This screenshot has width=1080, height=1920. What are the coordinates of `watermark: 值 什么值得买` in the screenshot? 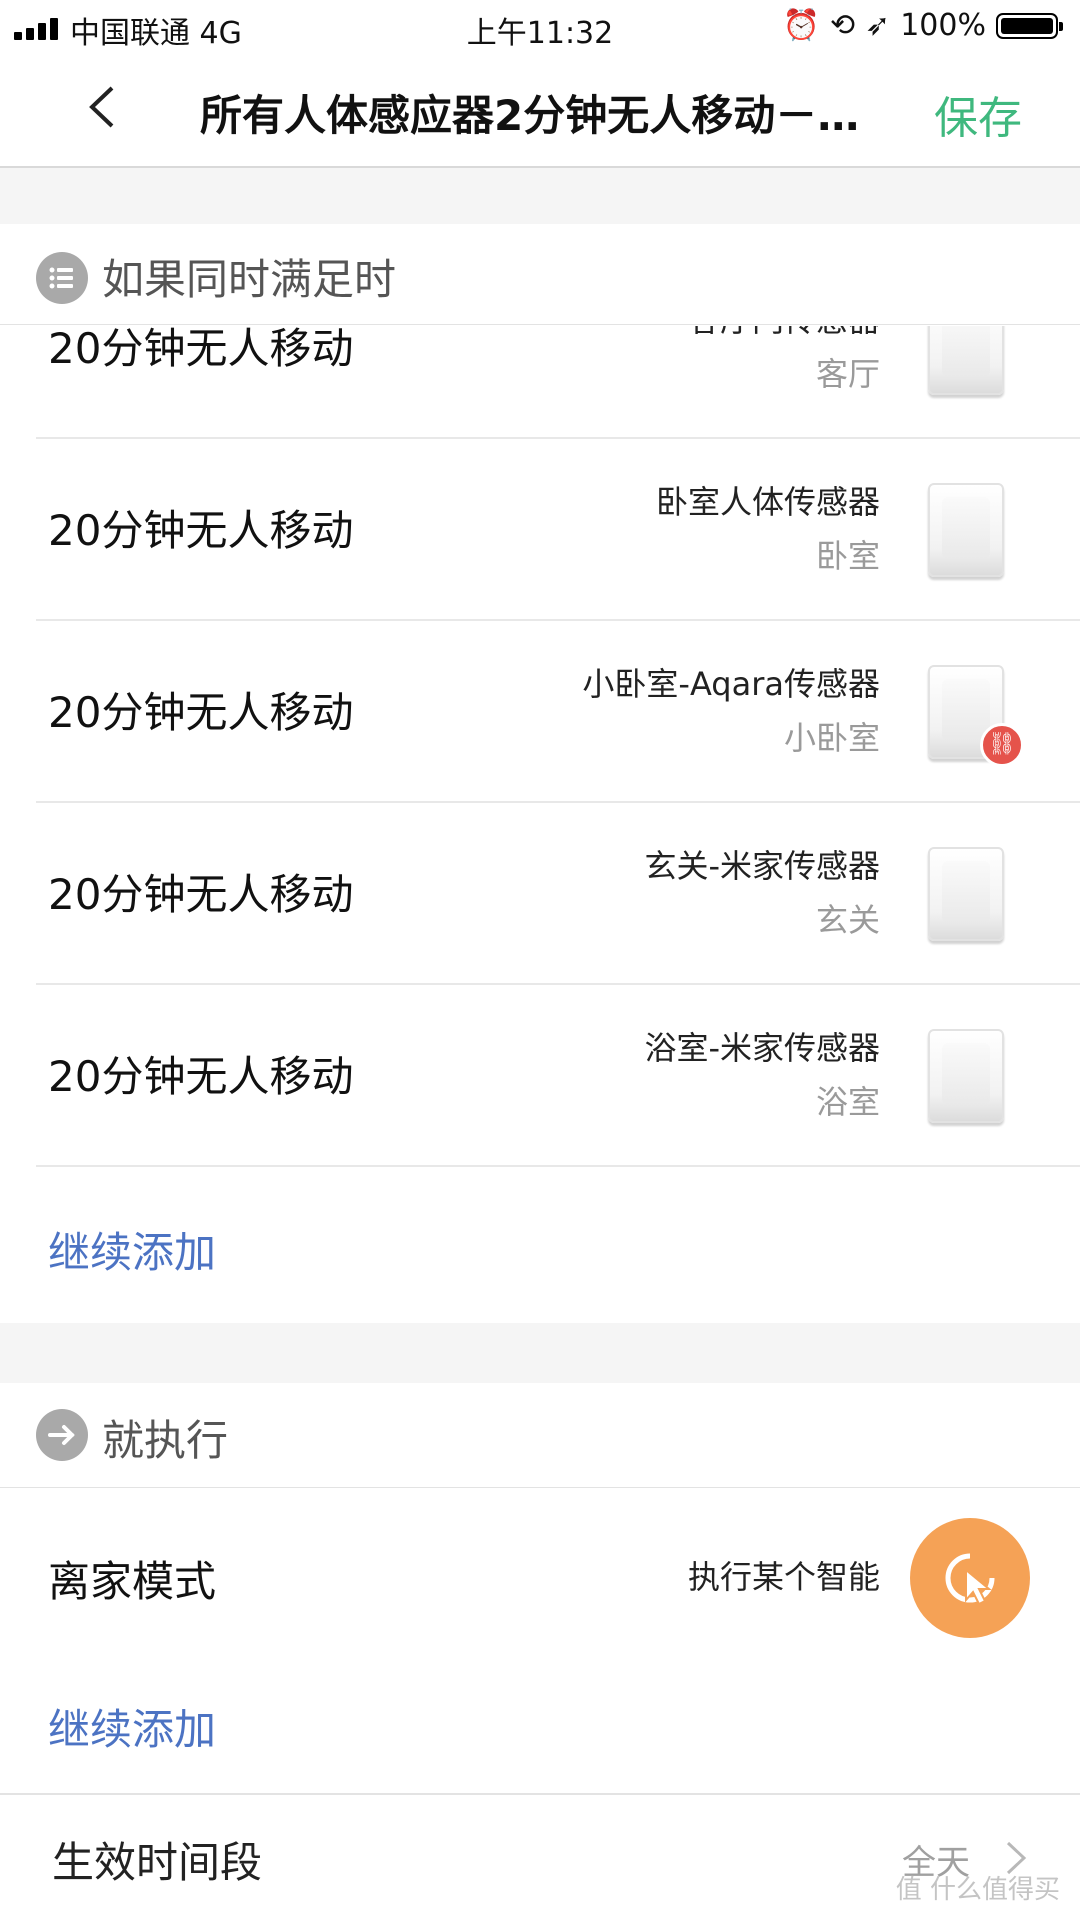 It's located at (977, 1890).